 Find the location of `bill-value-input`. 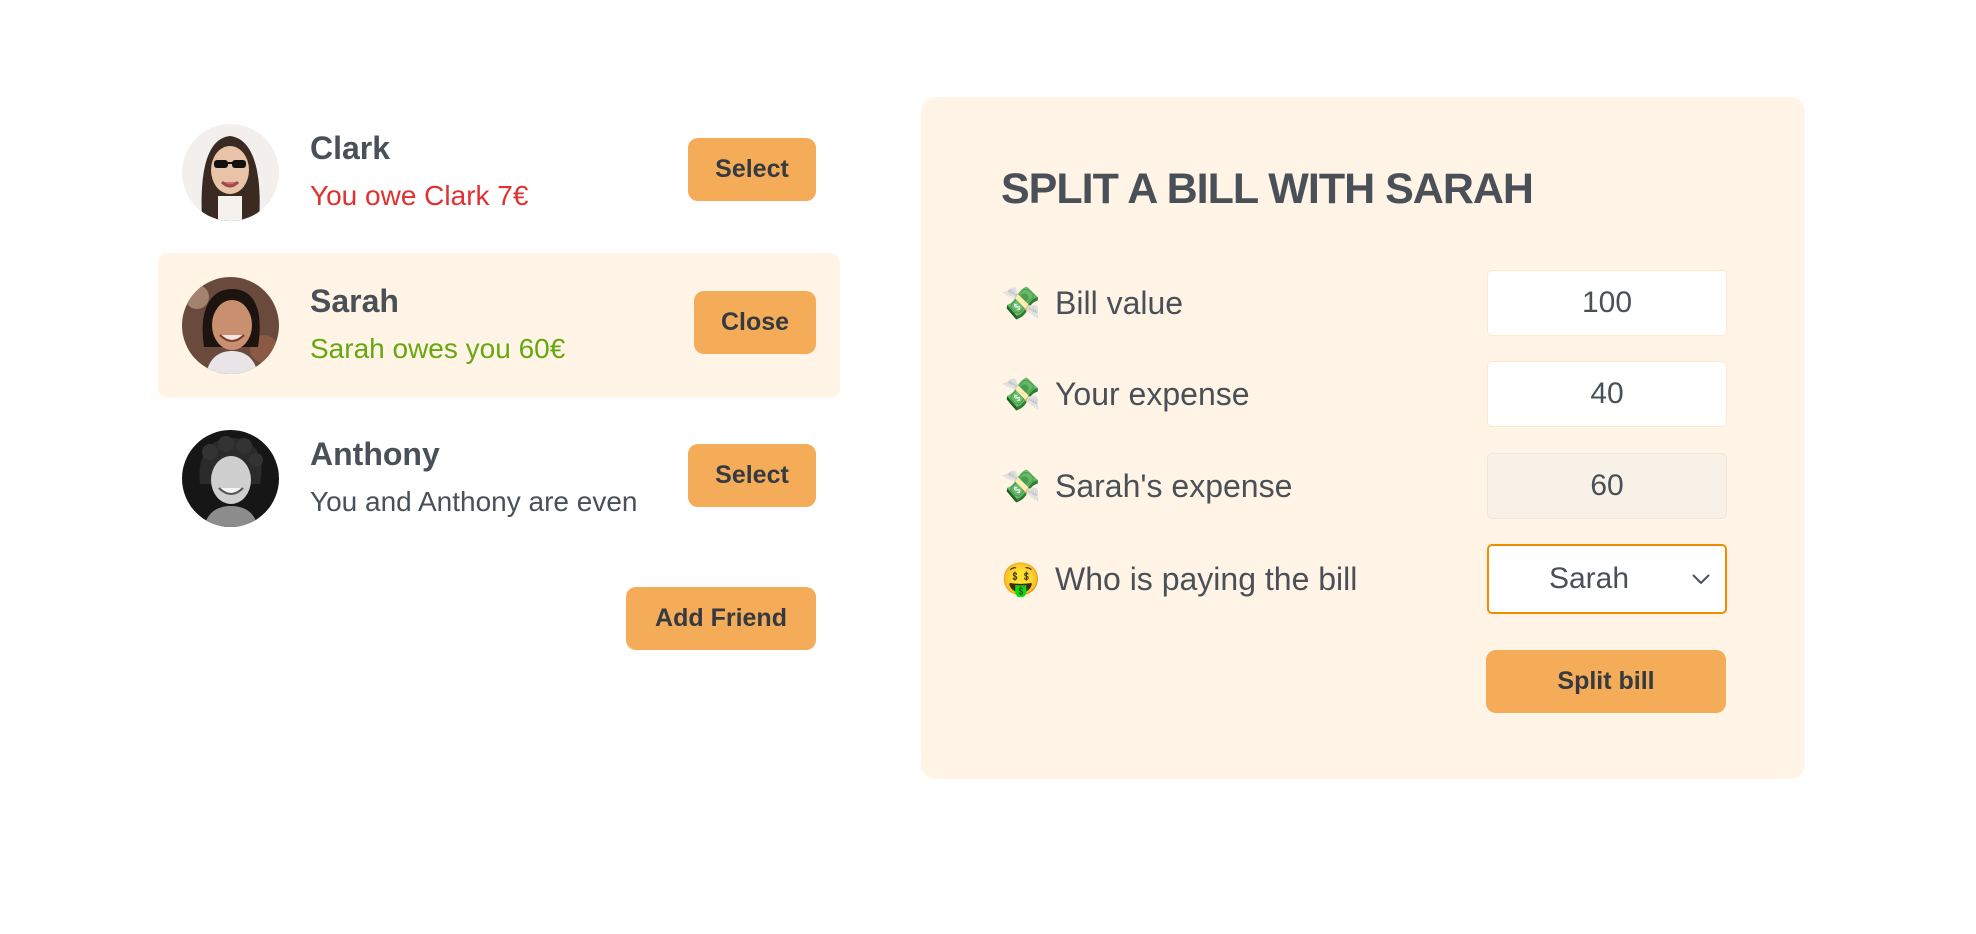

bill-value-input is located at coordinates (1607, 303).